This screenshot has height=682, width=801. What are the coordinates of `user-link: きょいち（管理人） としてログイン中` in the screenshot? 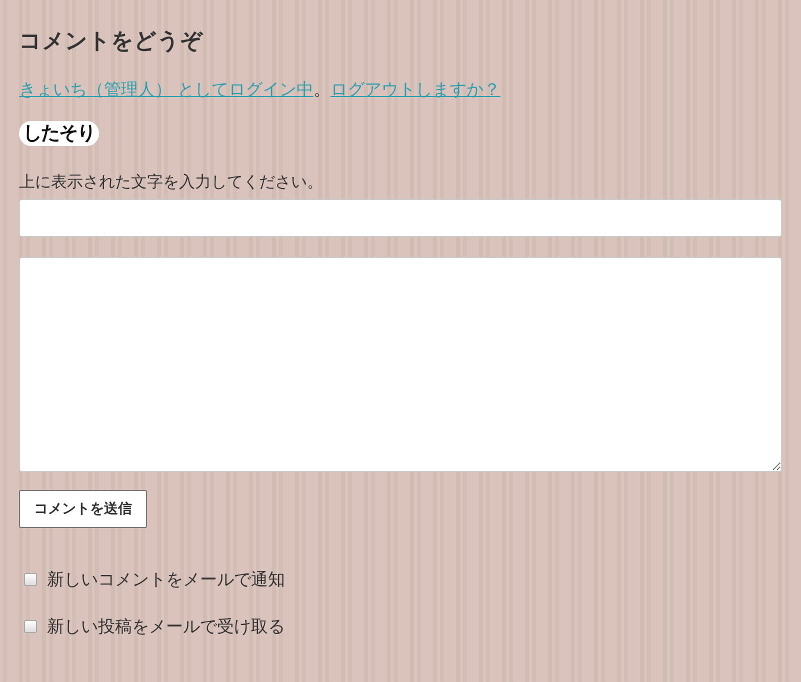 It's located at (166, 89).